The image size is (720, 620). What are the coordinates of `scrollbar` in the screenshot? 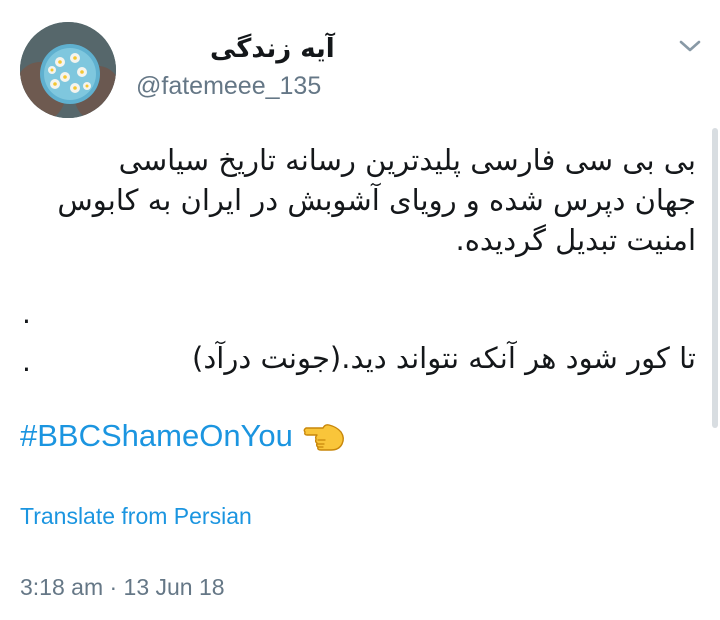 It's located at (715, 278).